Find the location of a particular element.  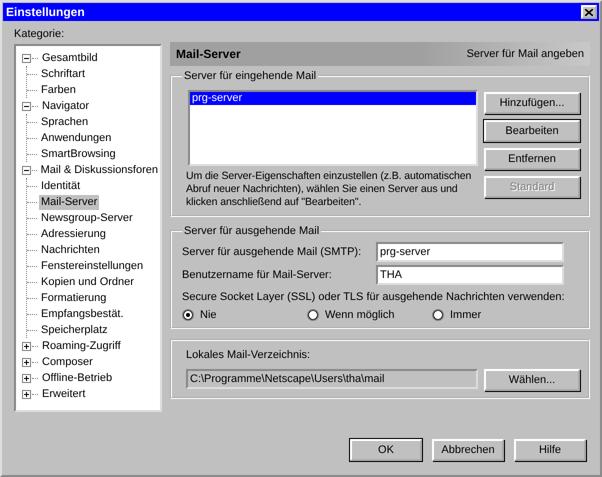

tree-item: Roaming-Zugriff is located at coordinates (81, 346).